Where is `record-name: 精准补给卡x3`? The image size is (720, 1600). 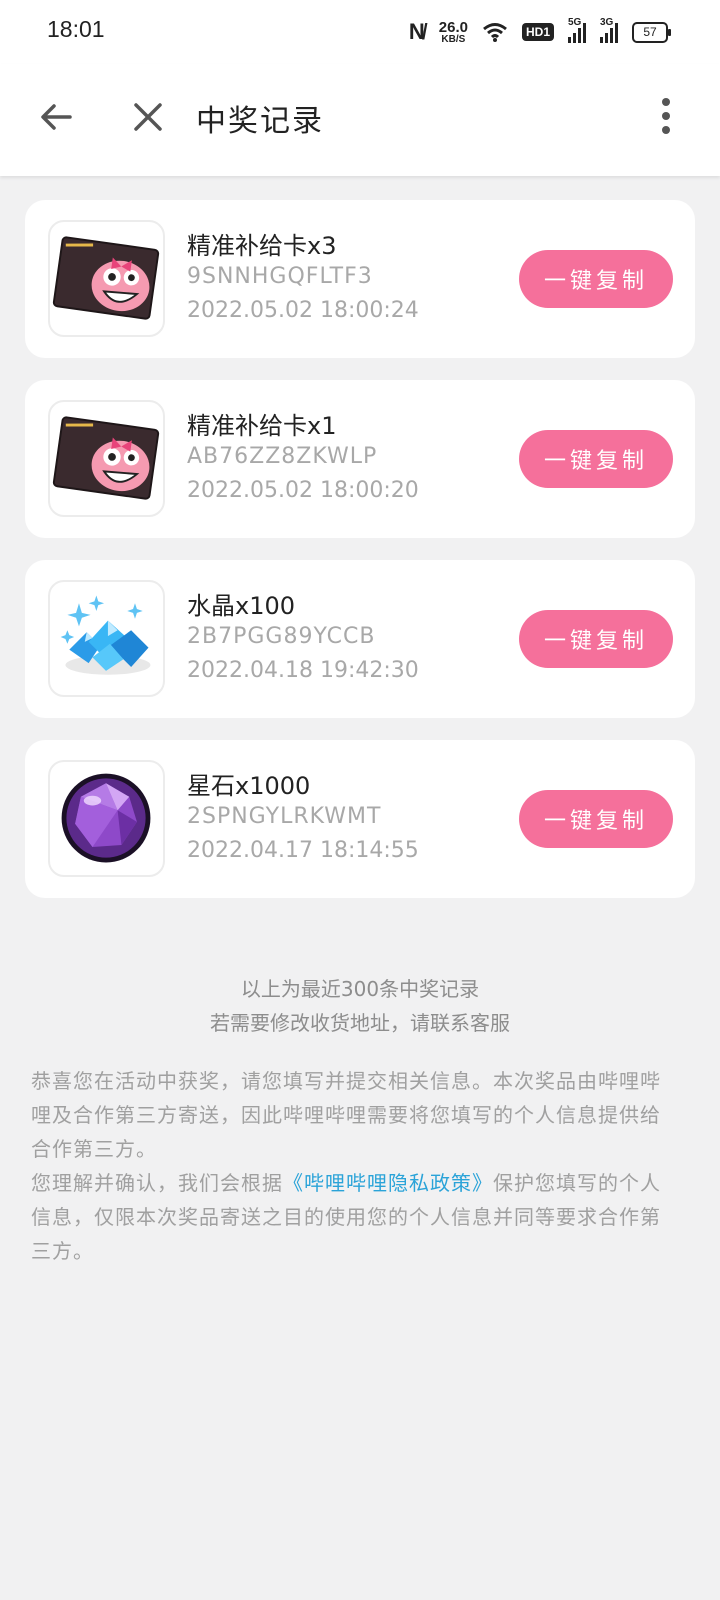
record-name: 精准补给卡x3 is located at coordinates (262, 246).